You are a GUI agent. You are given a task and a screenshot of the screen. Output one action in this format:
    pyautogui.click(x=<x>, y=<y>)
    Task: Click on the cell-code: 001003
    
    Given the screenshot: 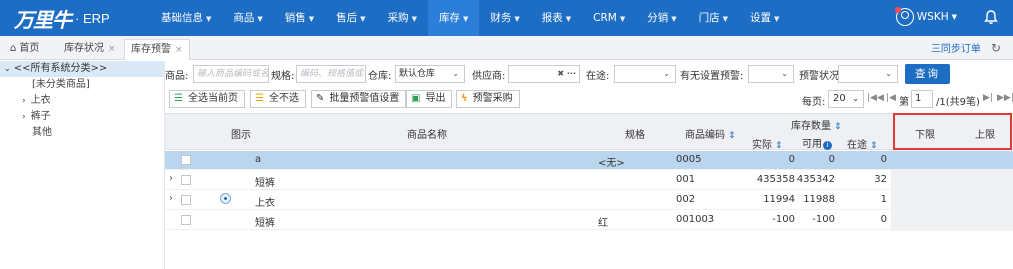 What is the action you would take?
    pyautogui.click(x=695, y=219)
    